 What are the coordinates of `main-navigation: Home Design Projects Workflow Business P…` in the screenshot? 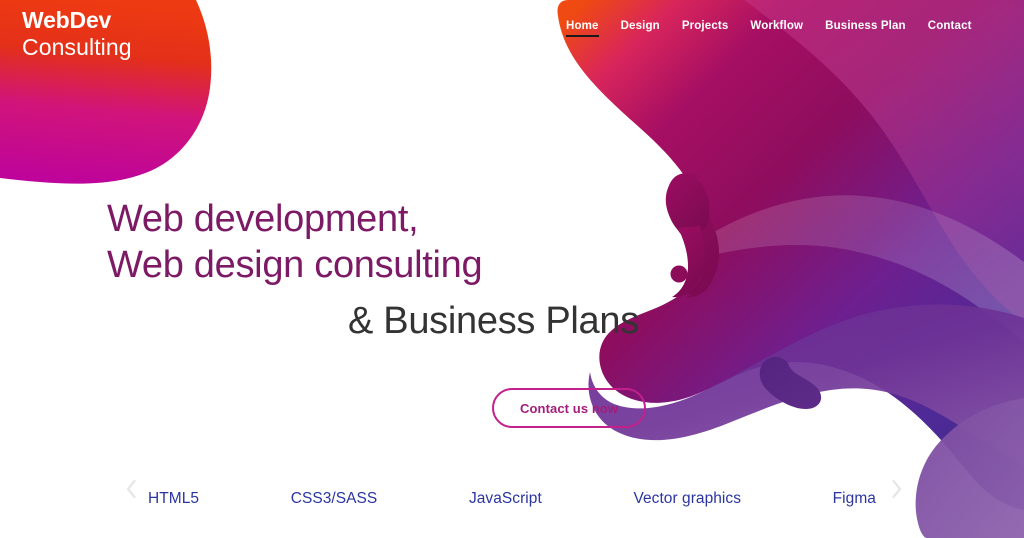 It's located at (769, 28).